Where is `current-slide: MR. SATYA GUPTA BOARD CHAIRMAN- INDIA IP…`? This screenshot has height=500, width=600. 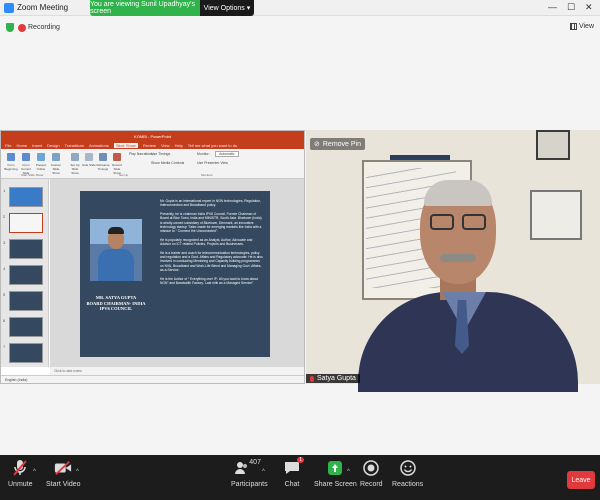
current-slide: MR. SATYA GUPTA BOARD CHAIRMAN- INDIA IP… is located at coordinates (175, 274).